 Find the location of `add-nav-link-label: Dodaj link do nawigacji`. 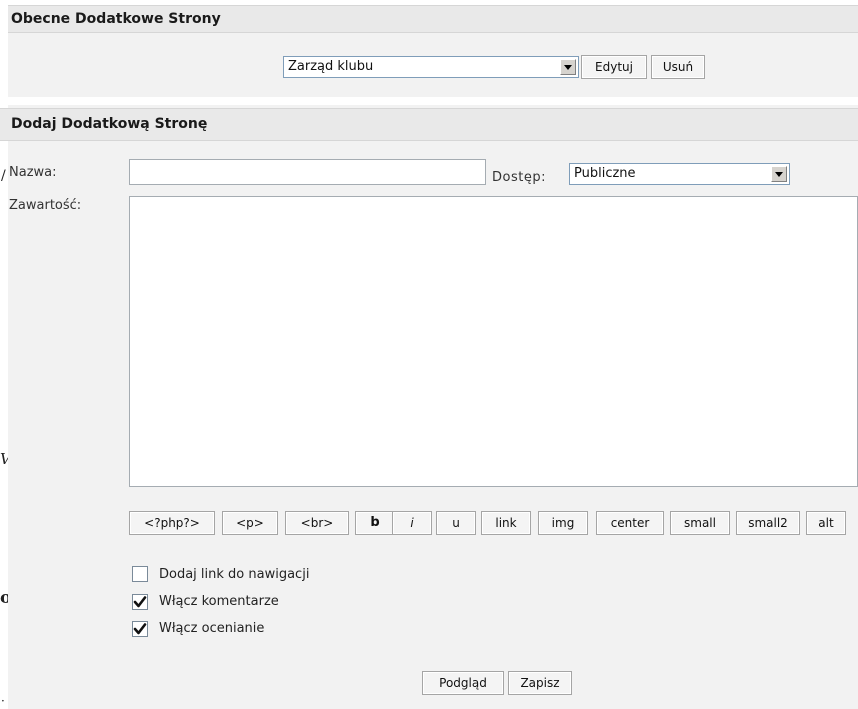

add-nav-link-label: Dodaj link do nawigacji is located at coordinates (234, 574).